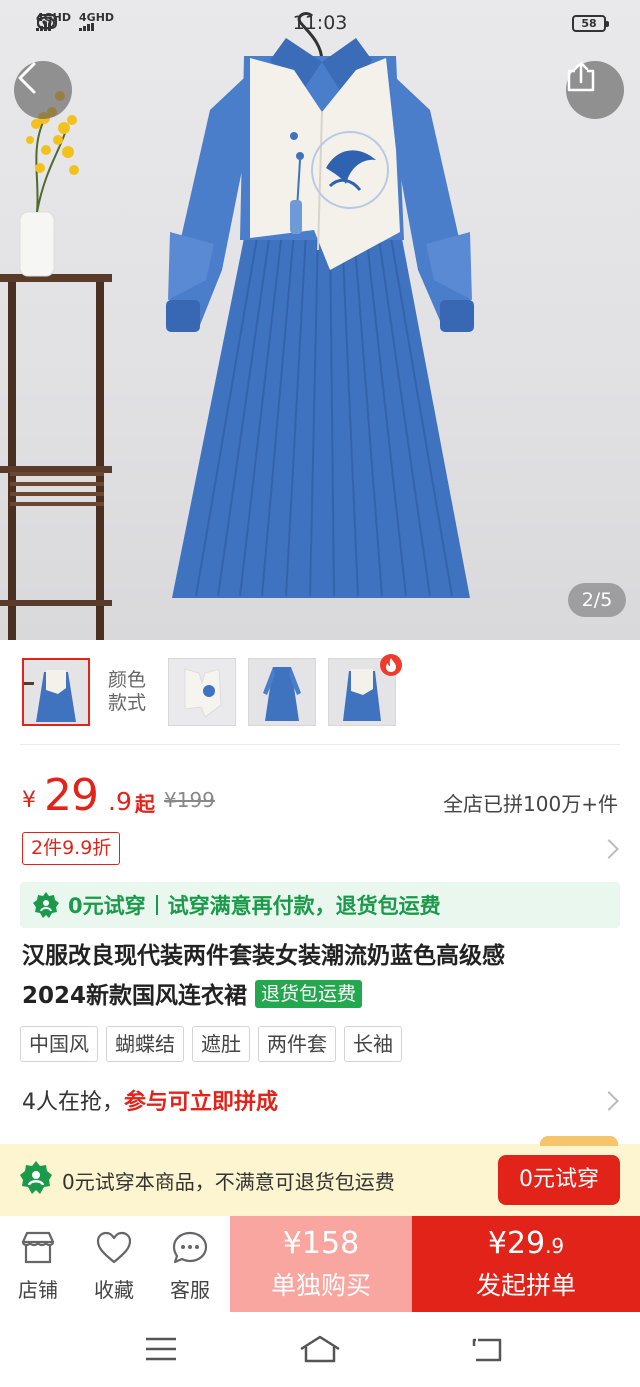  I want to click on variant-label: 颜色 款式, so click(127, 691).